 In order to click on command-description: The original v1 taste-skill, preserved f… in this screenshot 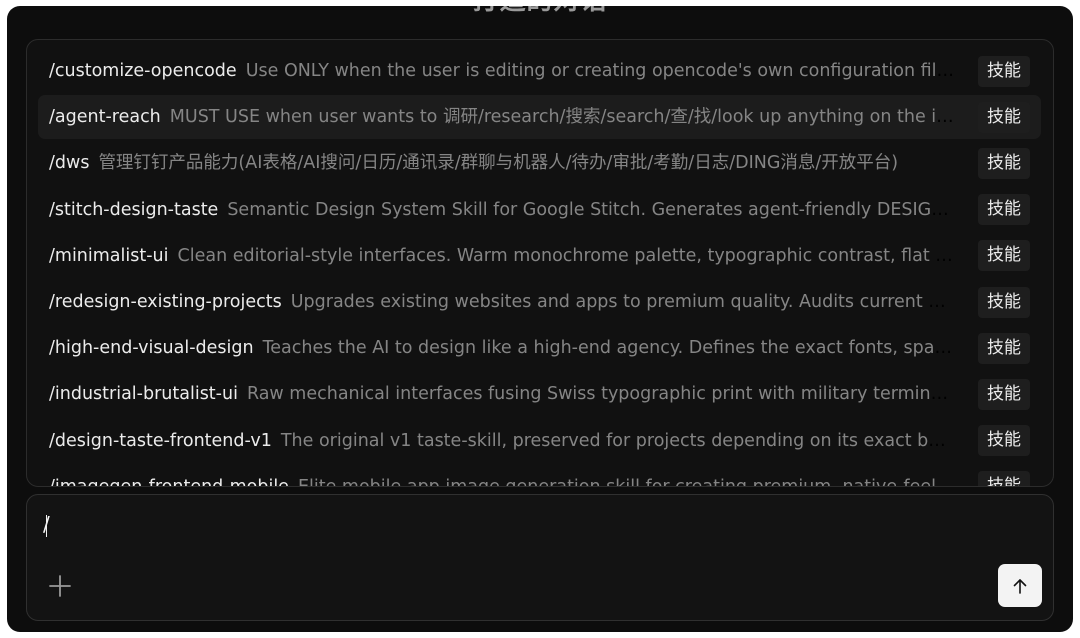, I will do `click(617, 440)`.